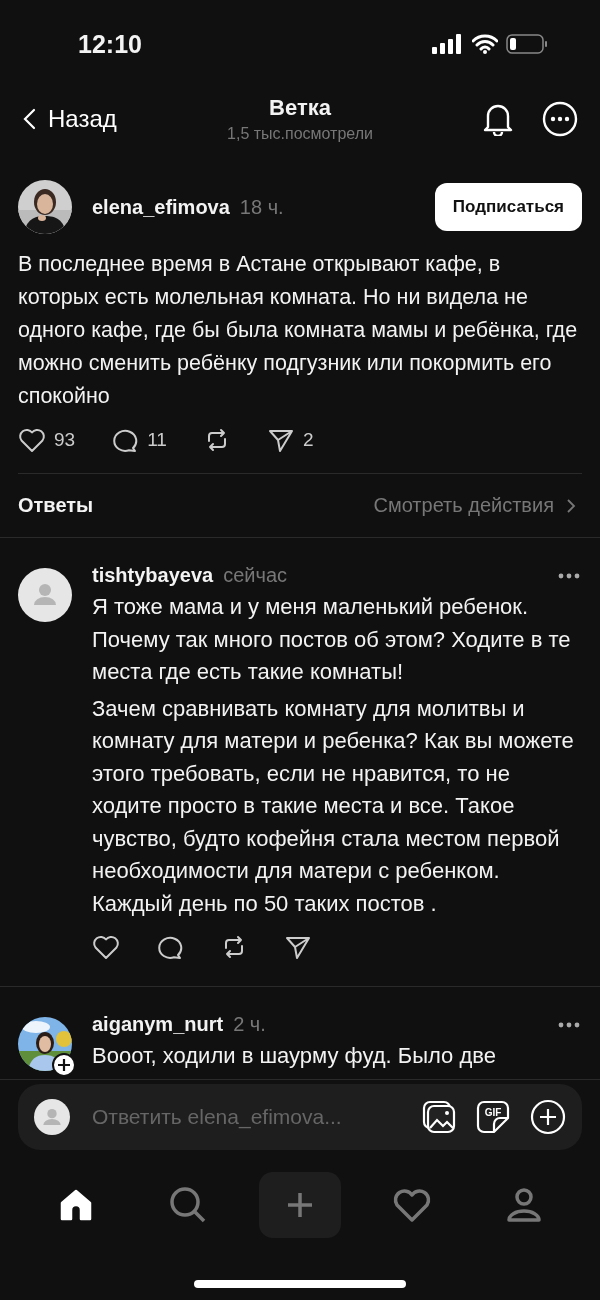 This screenshot has width=600, height=1300. I want to click on reply-text: Вооот, ходили в шаурму фуд. Было две, so click(294, 1056).